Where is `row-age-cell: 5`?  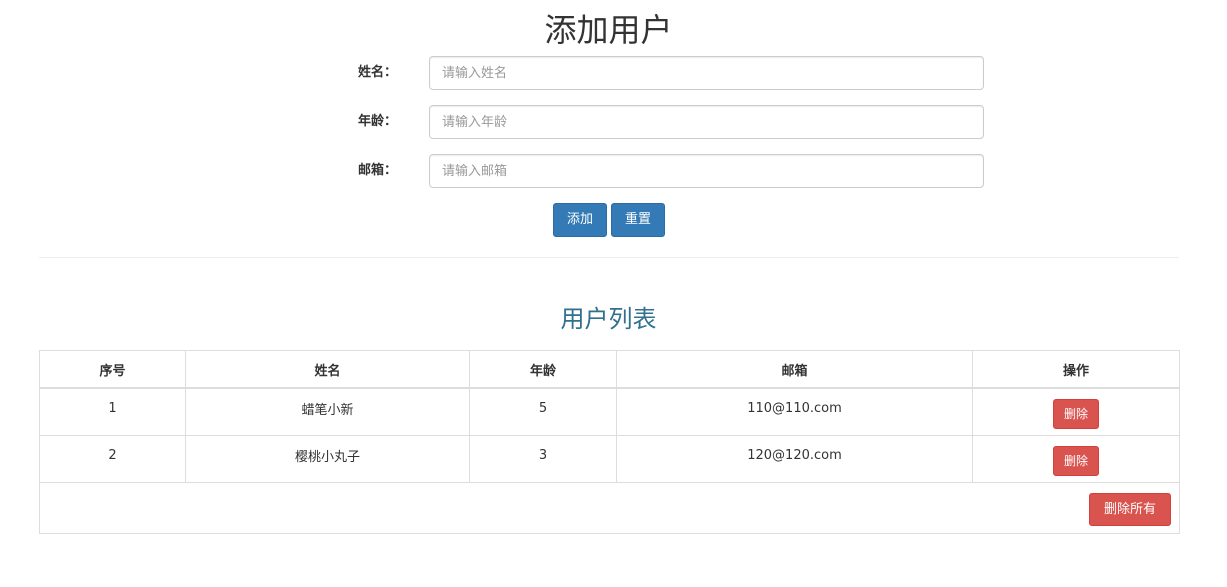 row-age-cell: 5 is located at coordinates (543, 411).